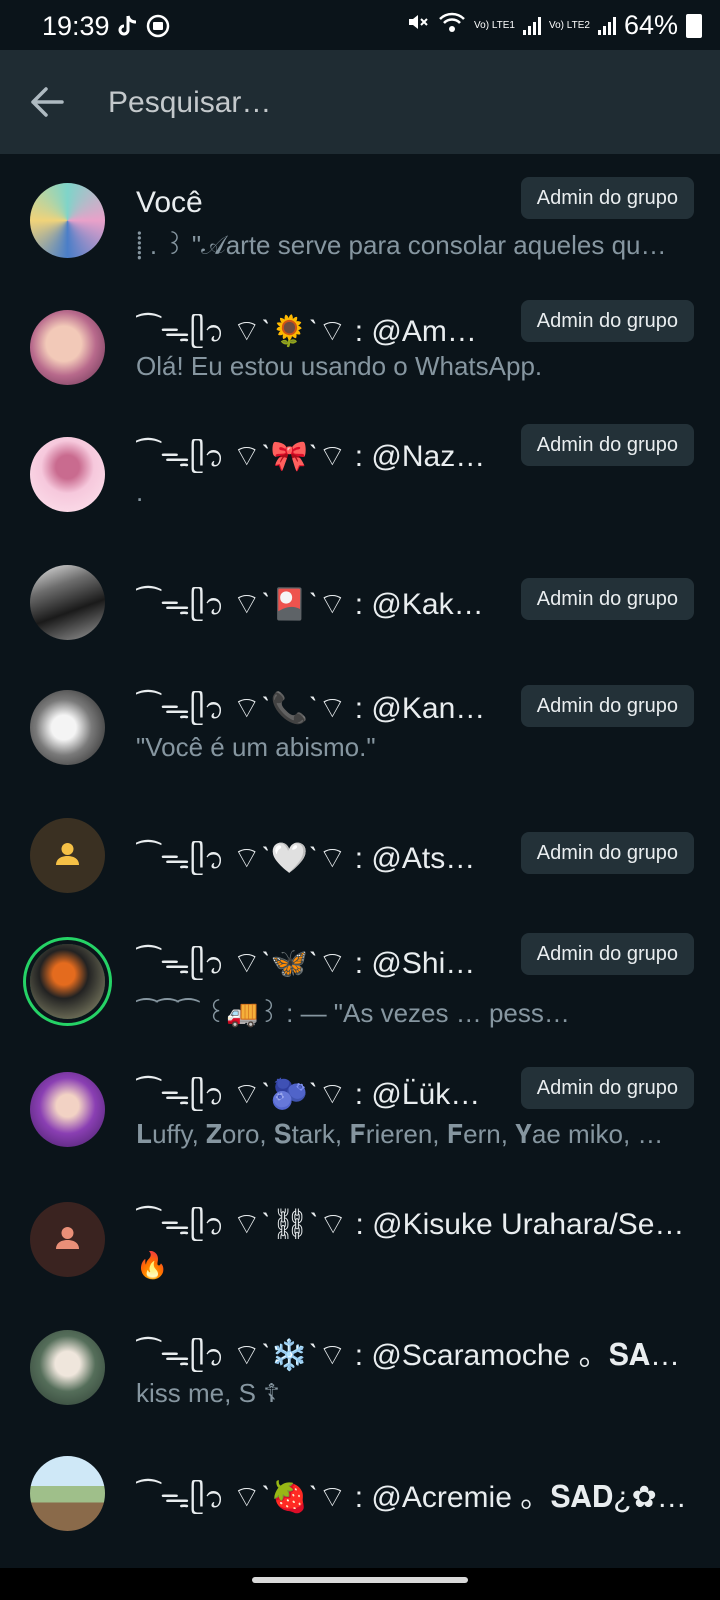 The height and width of the screenshot is (1600, 720). I want to click on sim1-label: Vo) LTE1, so click(494, 25).